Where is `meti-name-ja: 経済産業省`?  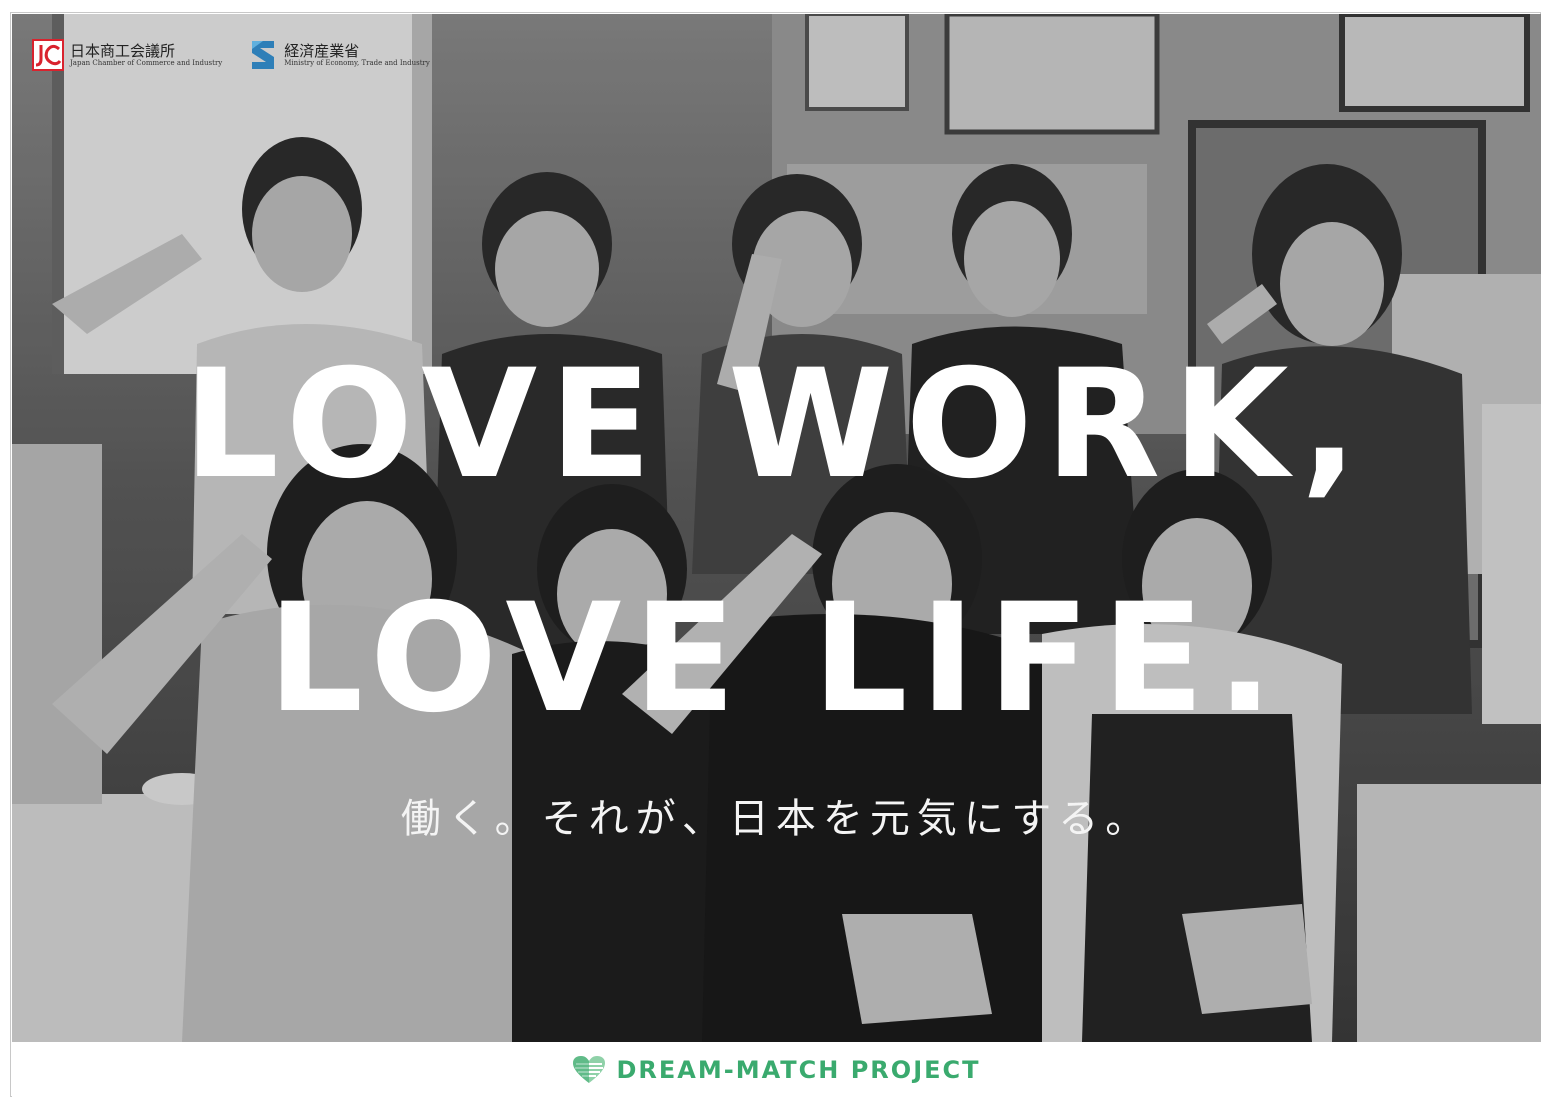
meti-name-ja: 経済産業省 is located at coordinates (322, 50).